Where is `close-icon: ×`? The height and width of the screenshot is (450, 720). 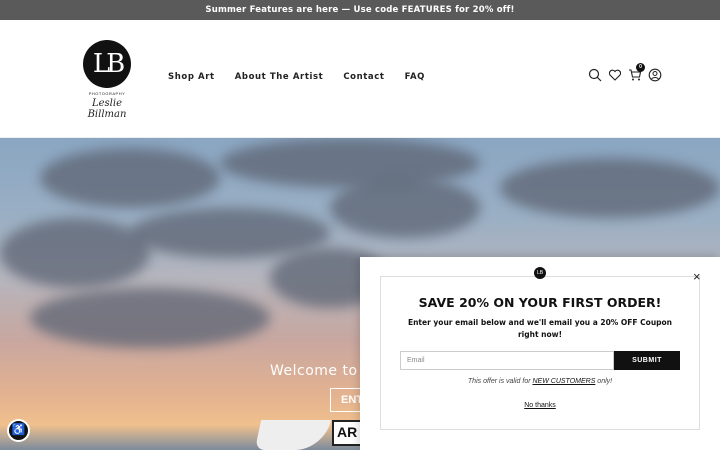 close-icon: × is located at coordinates (697, 276).